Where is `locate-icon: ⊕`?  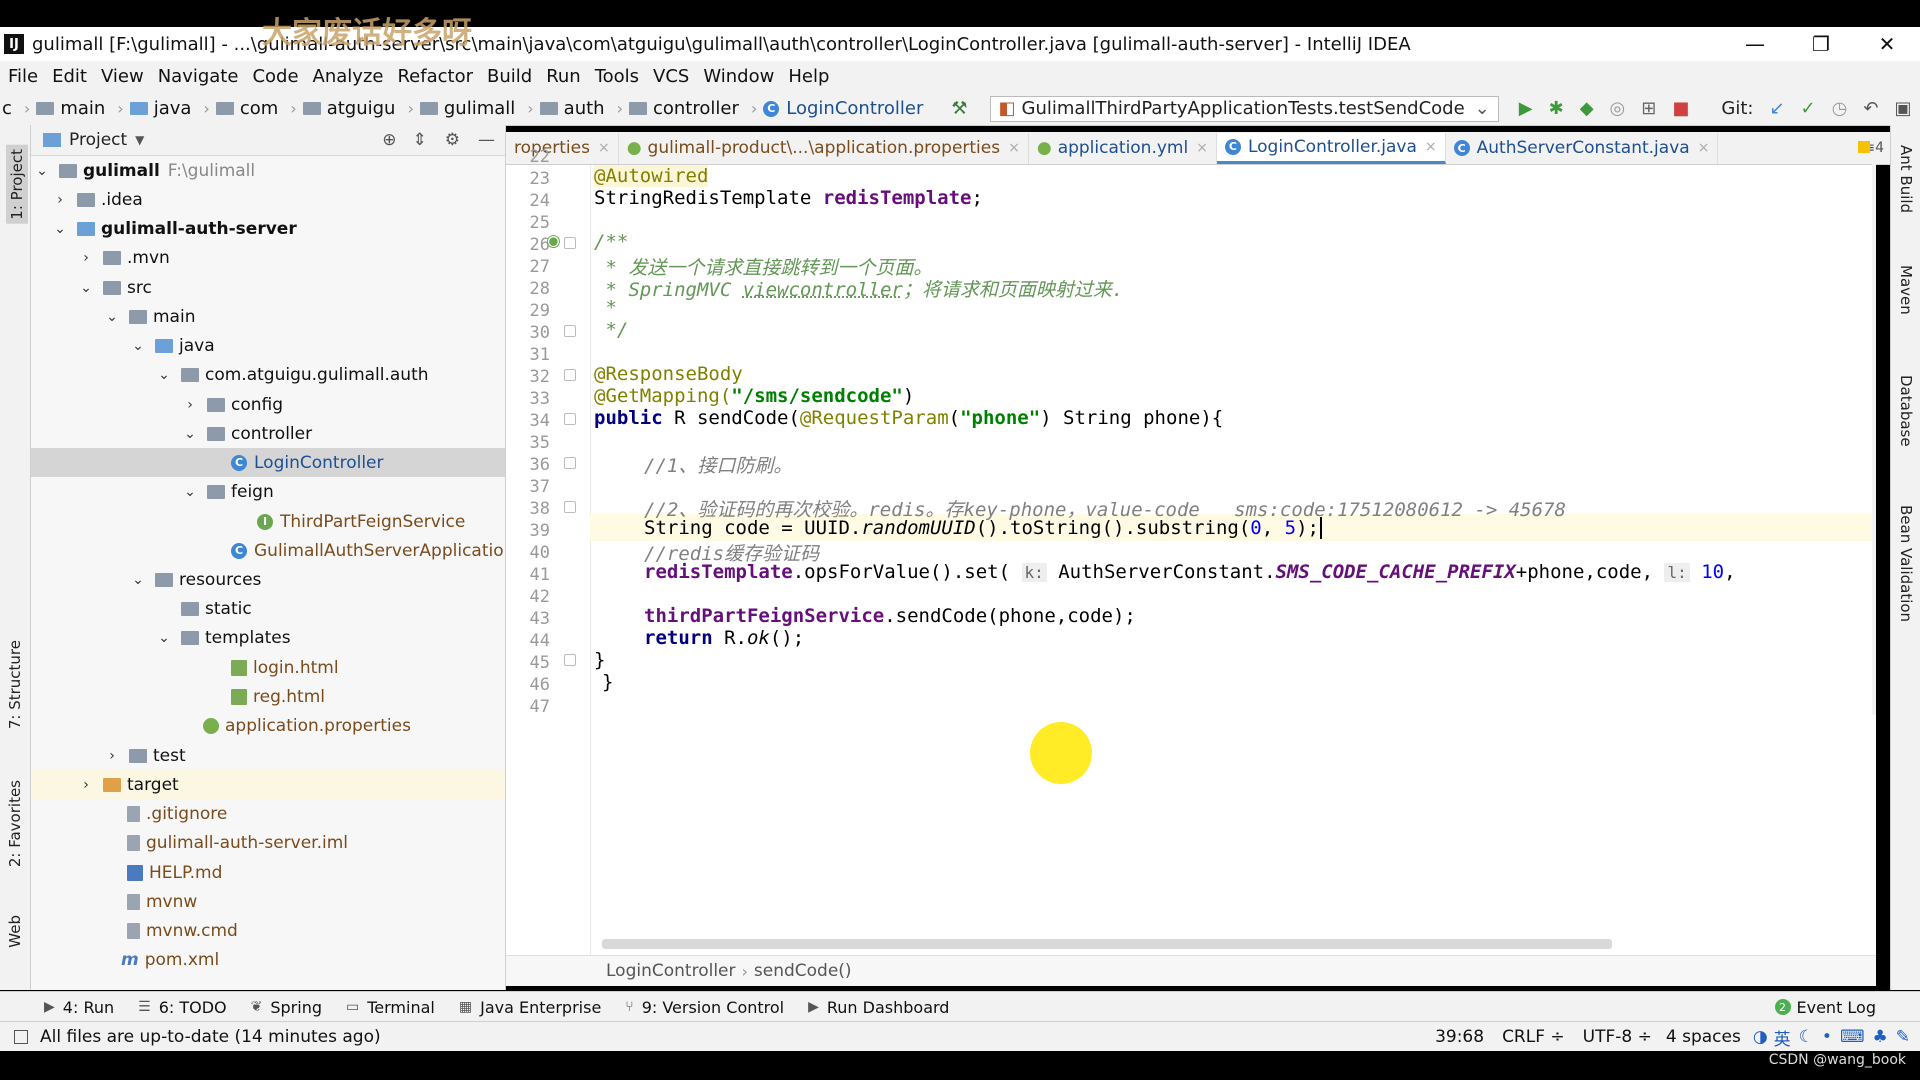
locate-icon: ⊕ is located at coordinates (389, 140).